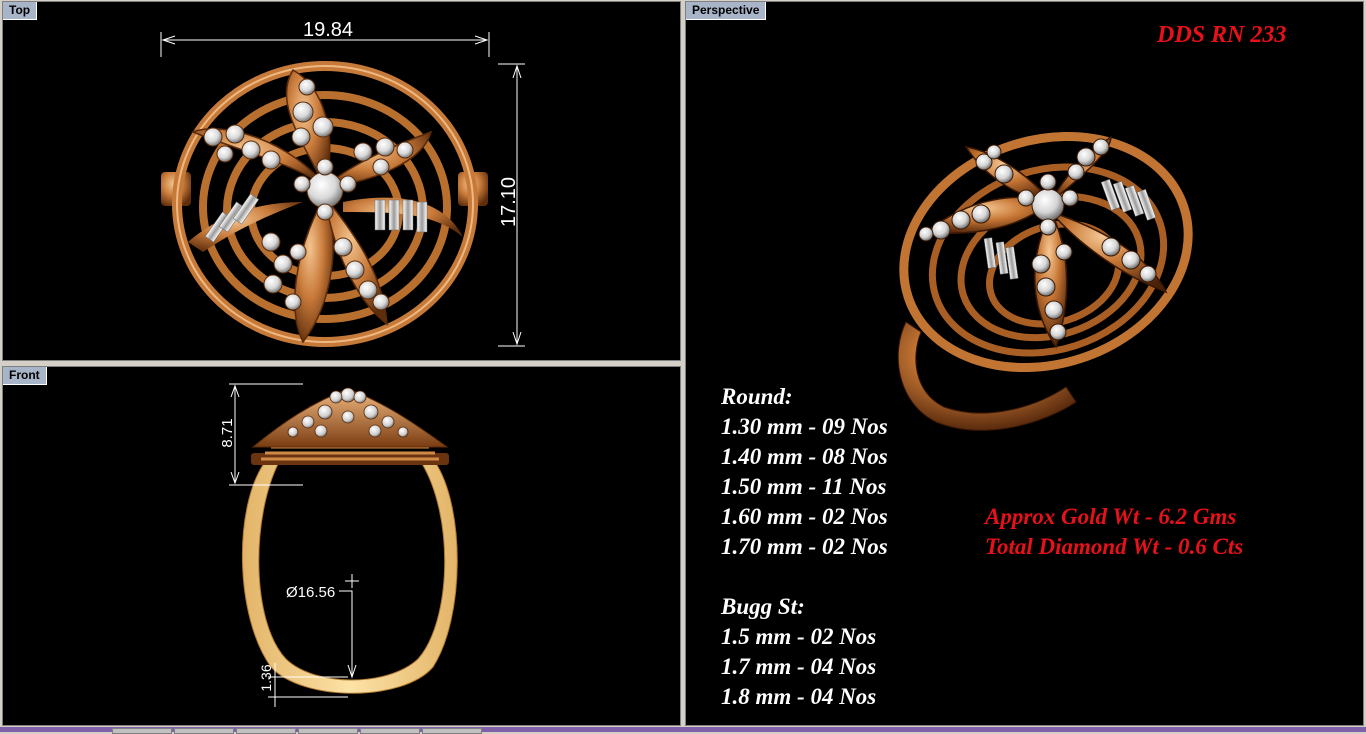 The width and height of the screenshot is (1366, 734). What do you see at coordinates (350, 577) in the screenshot?
I see `ring-band-front` at bounding box center [350, 577].